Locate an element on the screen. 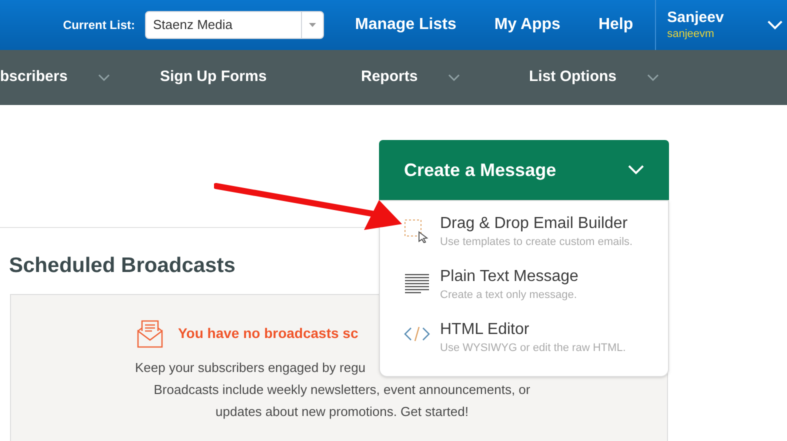 The image size is (787, 441). dashed-box-cursor-icon is located at coordinates (417, 231).